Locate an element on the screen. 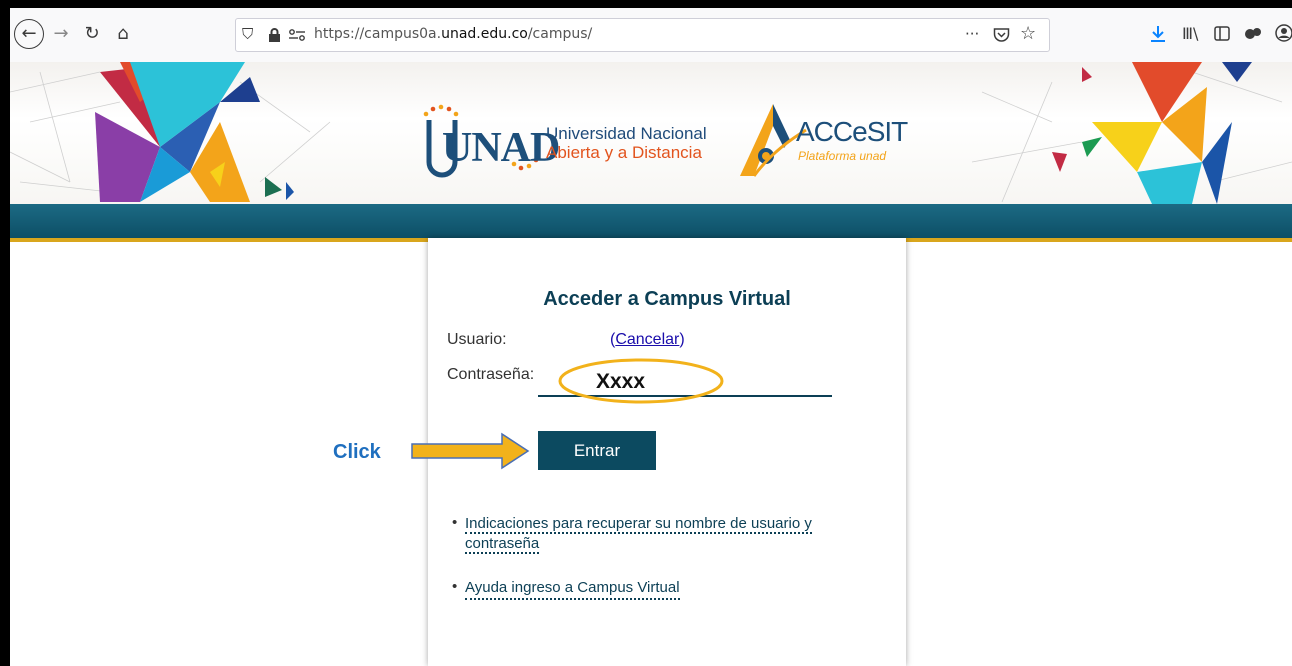  extension-icon is located at coordinates (1253, 36).